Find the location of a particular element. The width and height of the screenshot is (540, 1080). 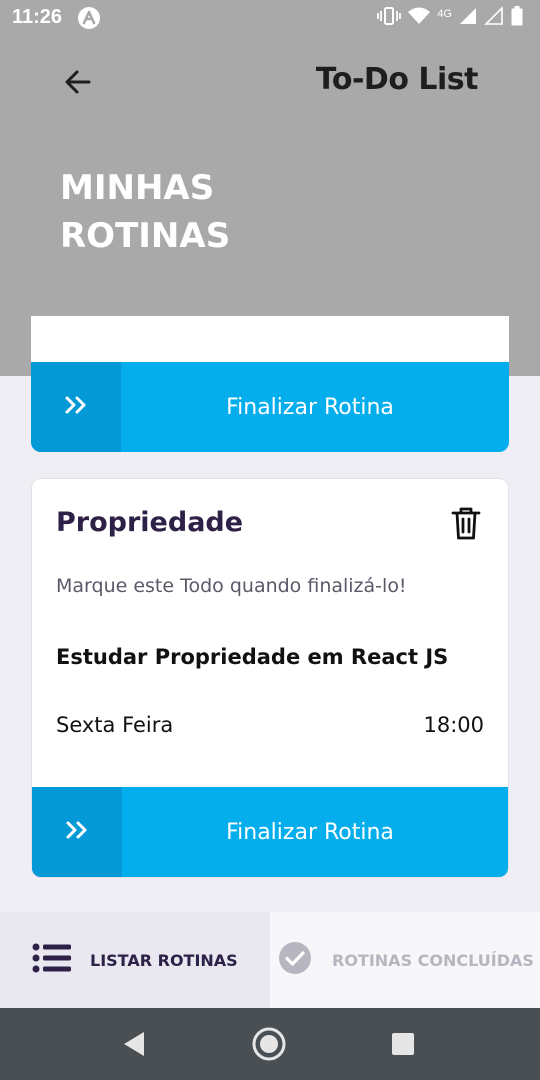

nav-home-button is located at coordinates (269, 1044).